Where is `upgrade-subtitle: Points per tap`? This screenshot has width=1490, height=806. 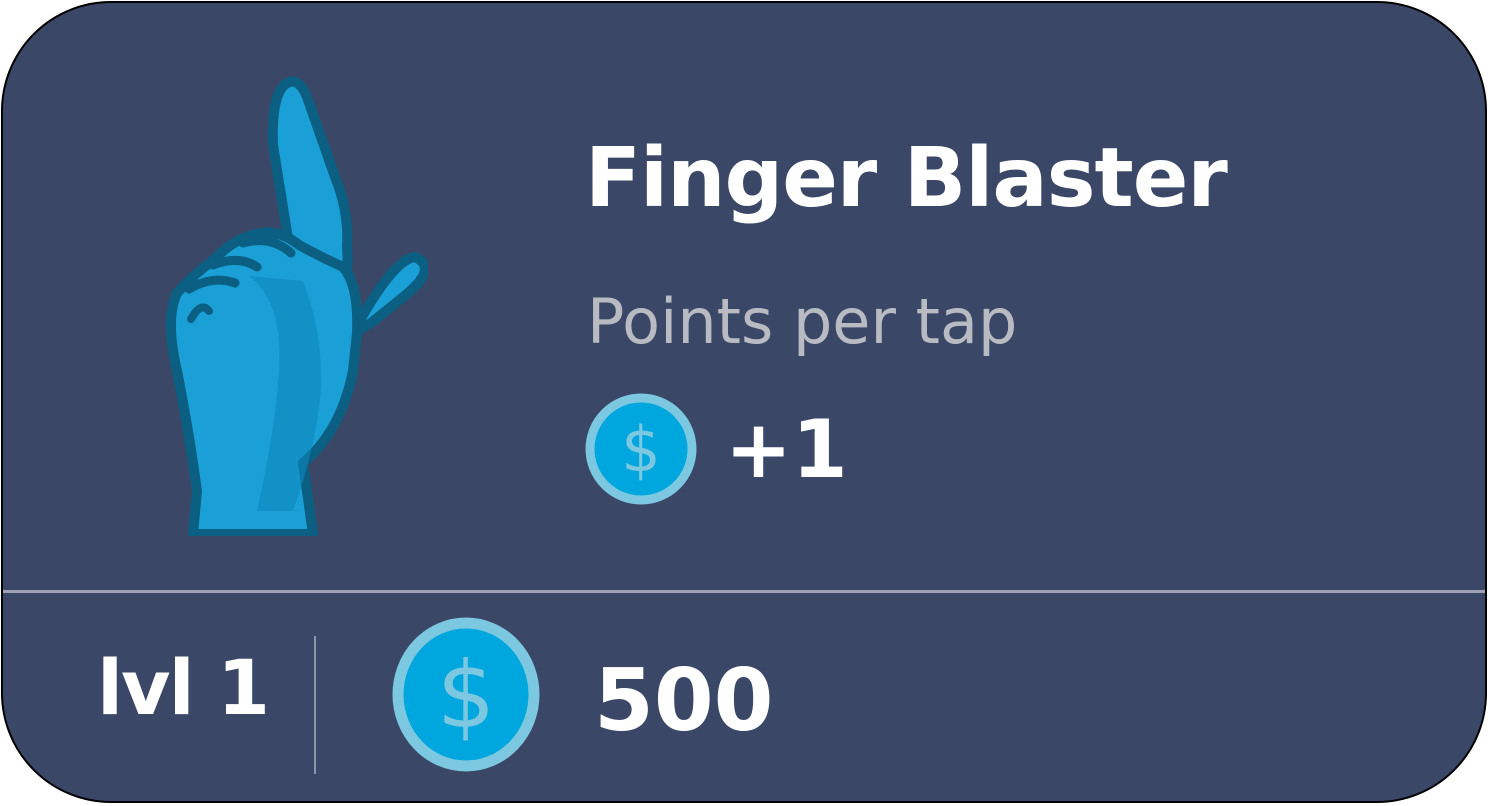
upgrade-subtitle: Points per tap is located at coordinates (802, 321).